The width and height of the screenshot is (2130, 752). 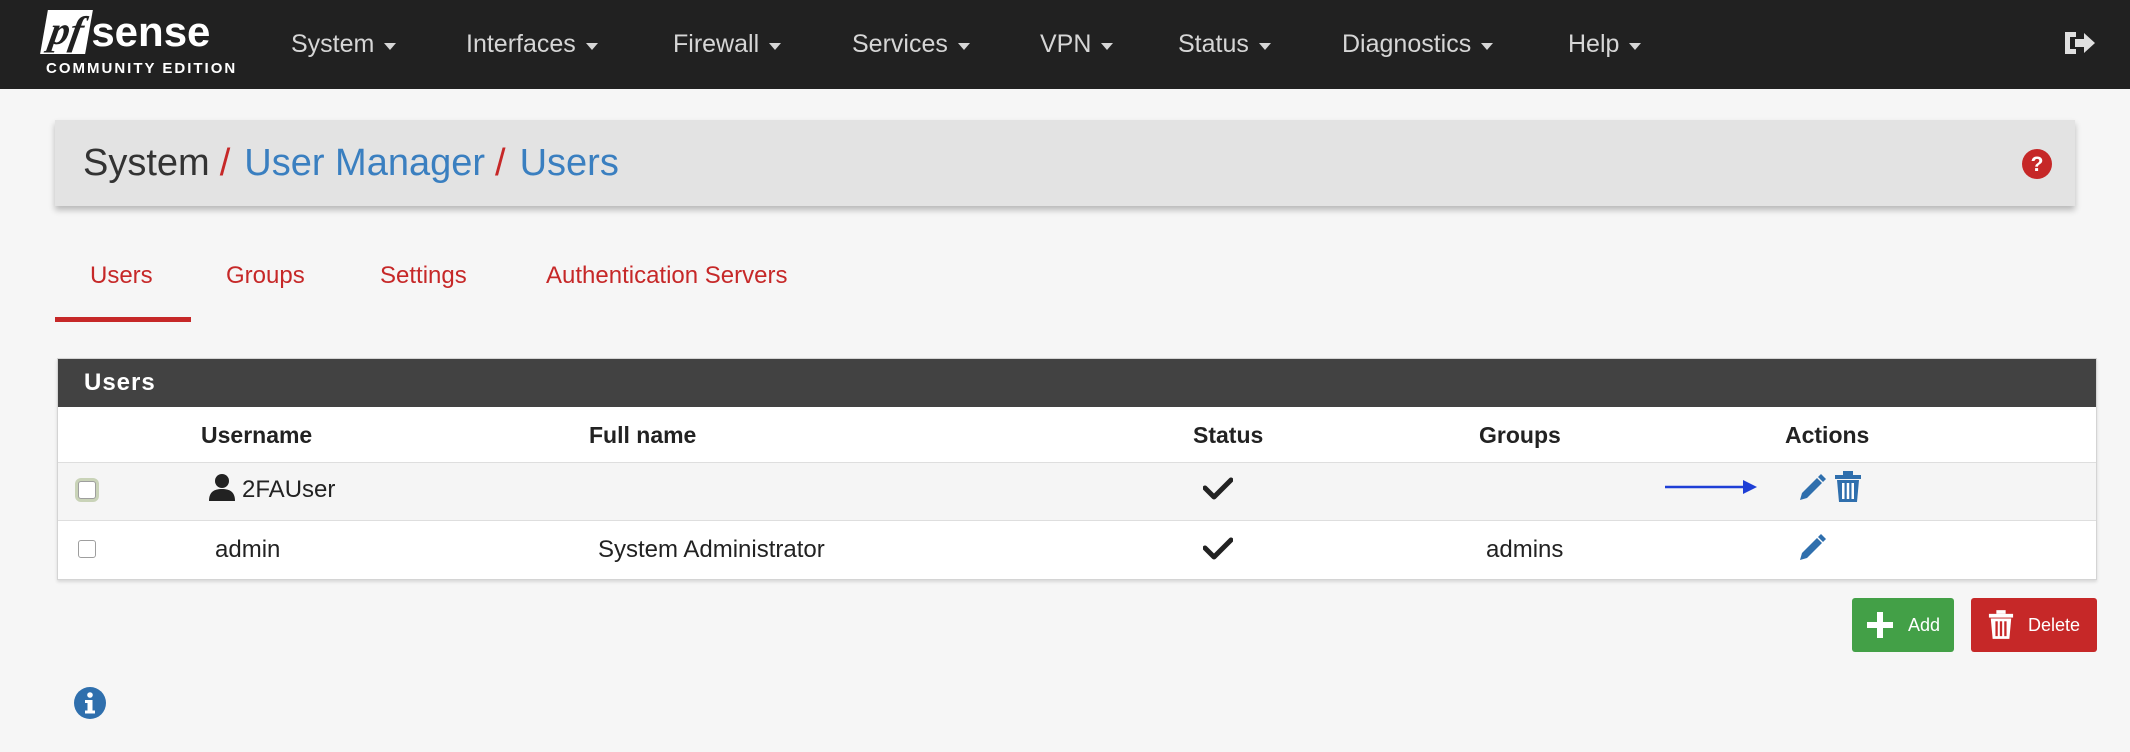 I want to click on column-header-username: Username, so click(x=256, y=435).